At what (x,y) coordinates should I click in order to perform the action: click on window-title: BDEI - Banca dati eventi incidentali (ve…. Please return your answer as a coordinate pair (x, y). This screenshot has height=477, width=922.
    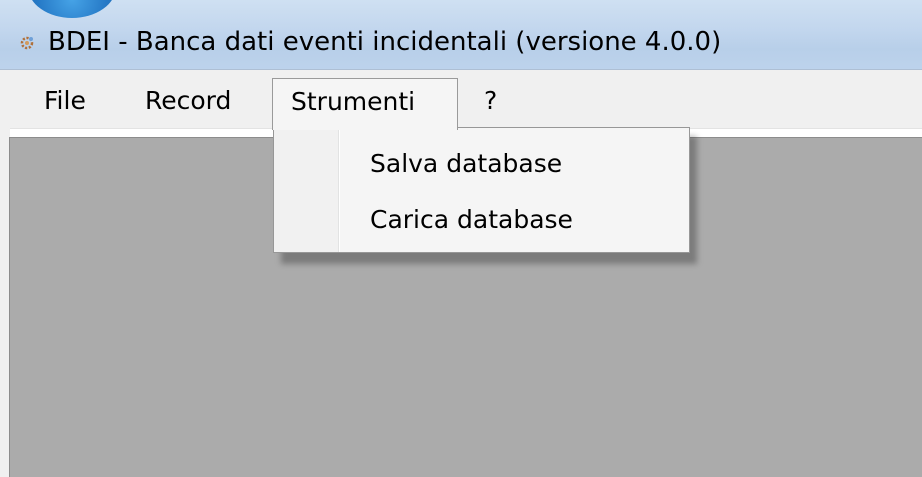
    Looking at the image, I should click on (385, 42).